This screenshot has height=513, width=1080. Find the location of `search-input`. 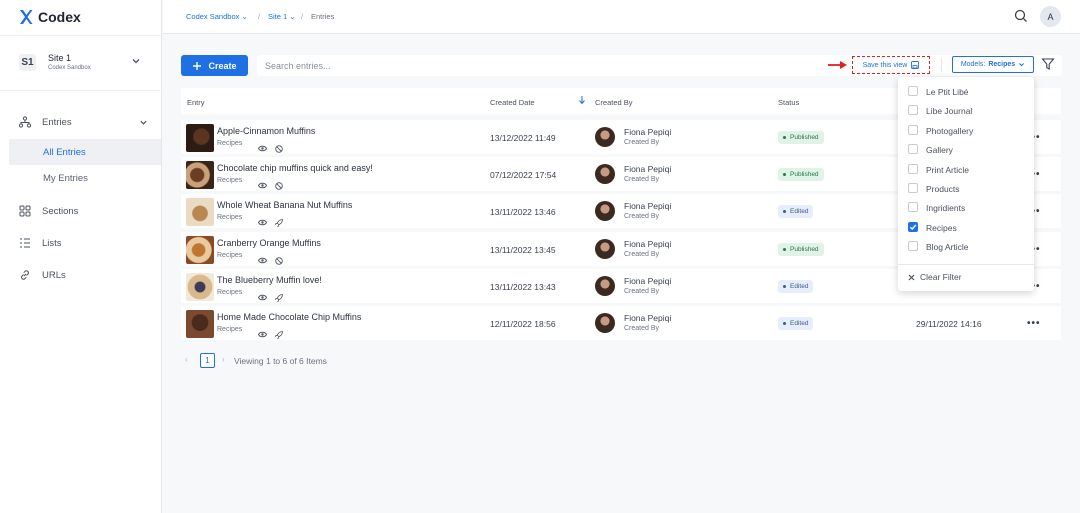

search-input is located at coordinates (545, 65).